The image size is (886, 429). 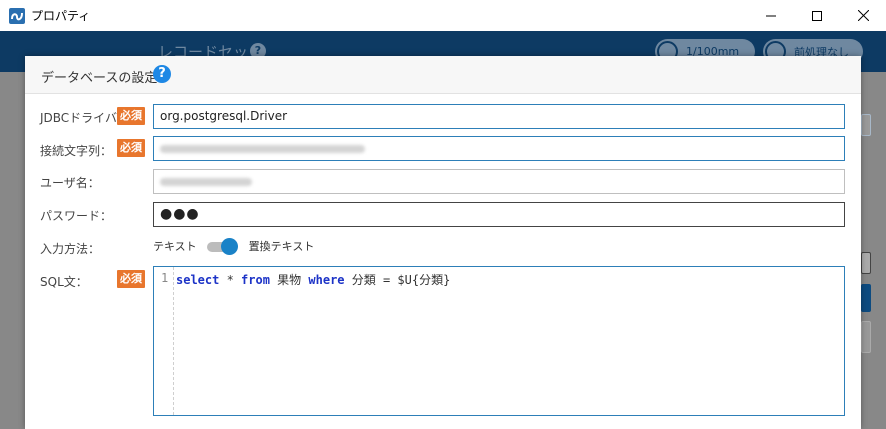 What do you see at coordinates (70, 183) in the screenshot?
I see `username-label: ユーザ名：` at bounding box center [70, 183].